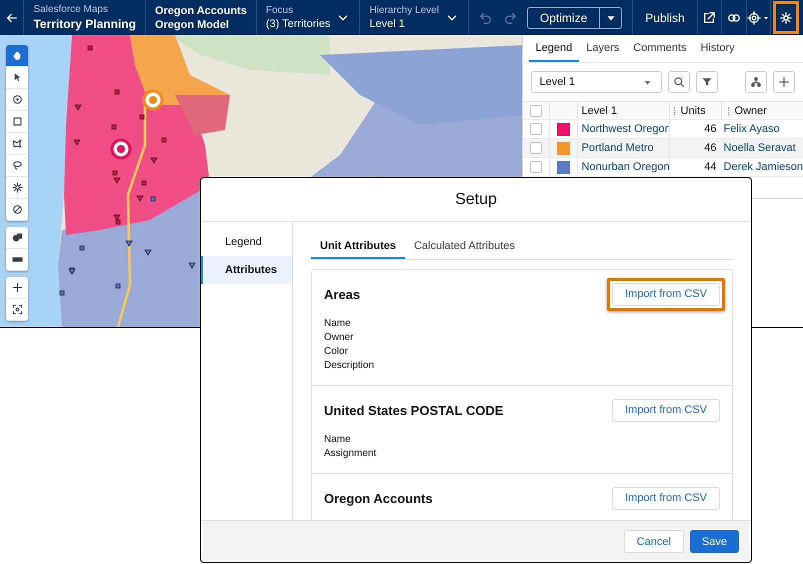 The image size is (803, 564). What do you see at coordinates (662, 148) in the screenshot?
I see `table-row: Portland Metro 46 Noella Seravat` at bounding box center [662, 148].